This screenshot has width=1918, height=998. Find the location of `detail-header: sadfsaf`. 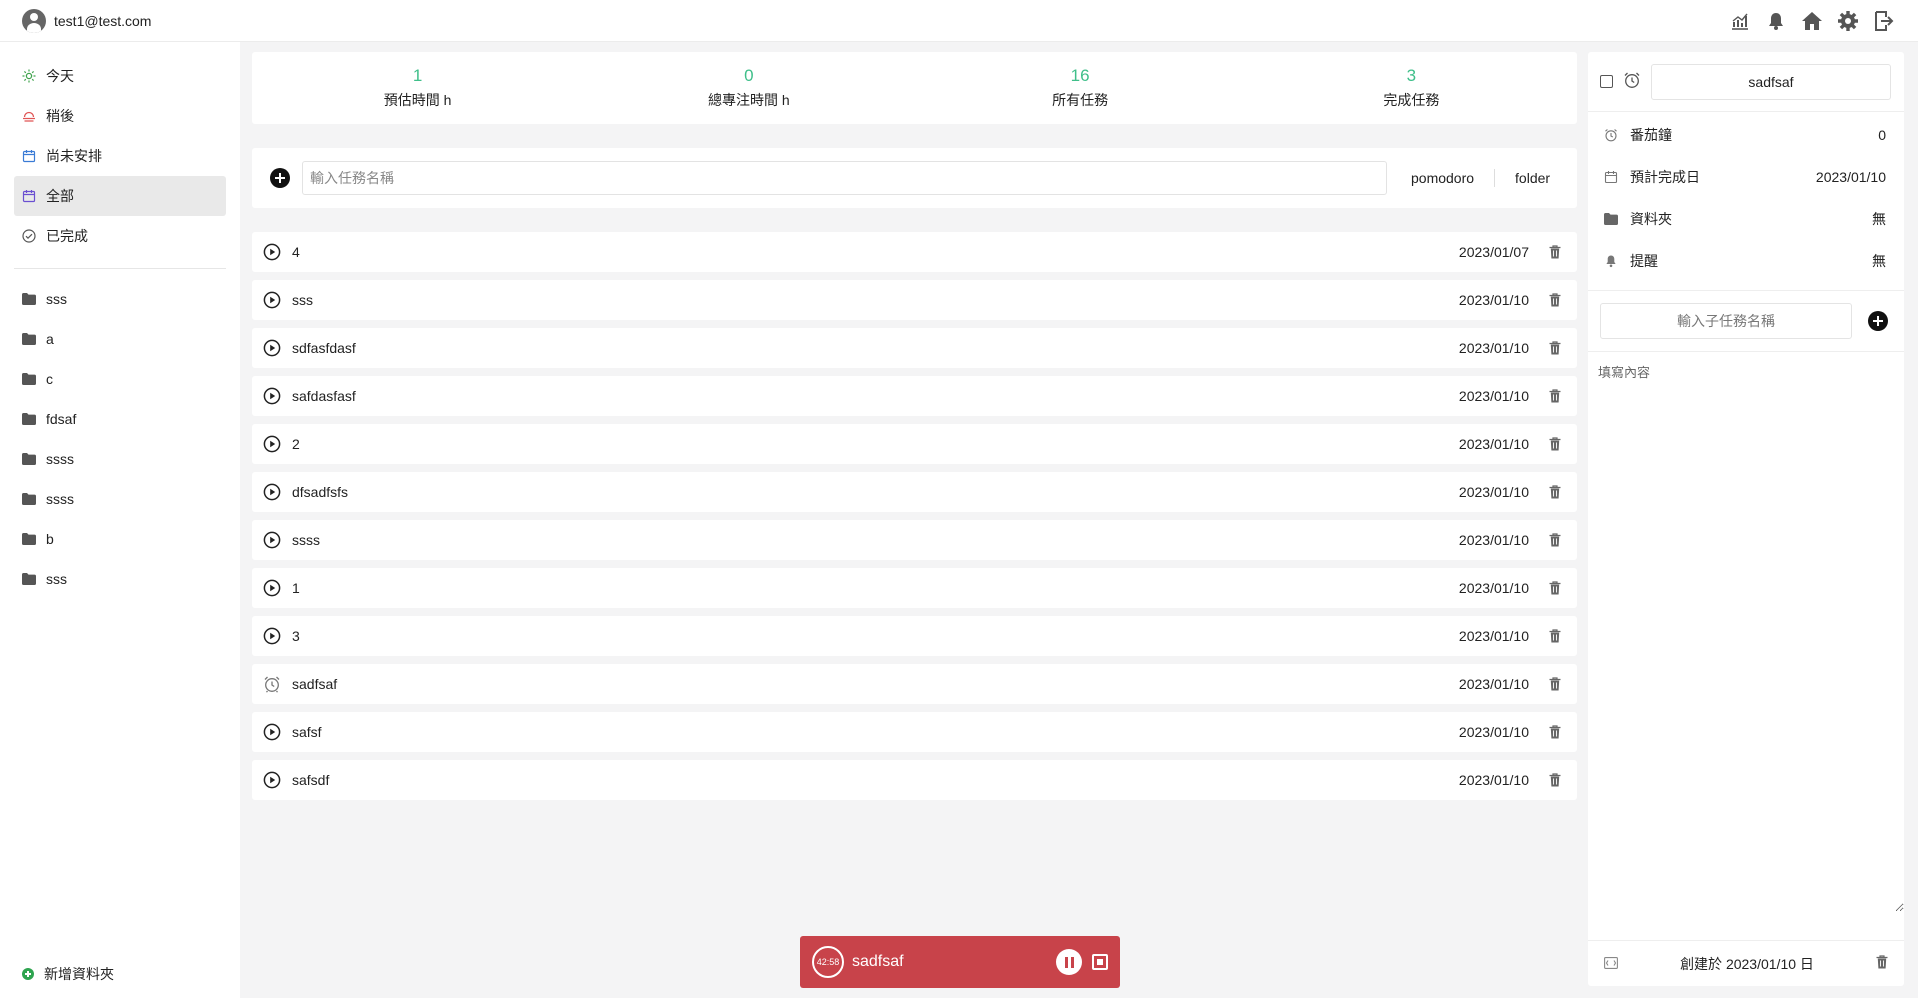

detail-header: sadfsaf is located at coordinates (1746, 82).